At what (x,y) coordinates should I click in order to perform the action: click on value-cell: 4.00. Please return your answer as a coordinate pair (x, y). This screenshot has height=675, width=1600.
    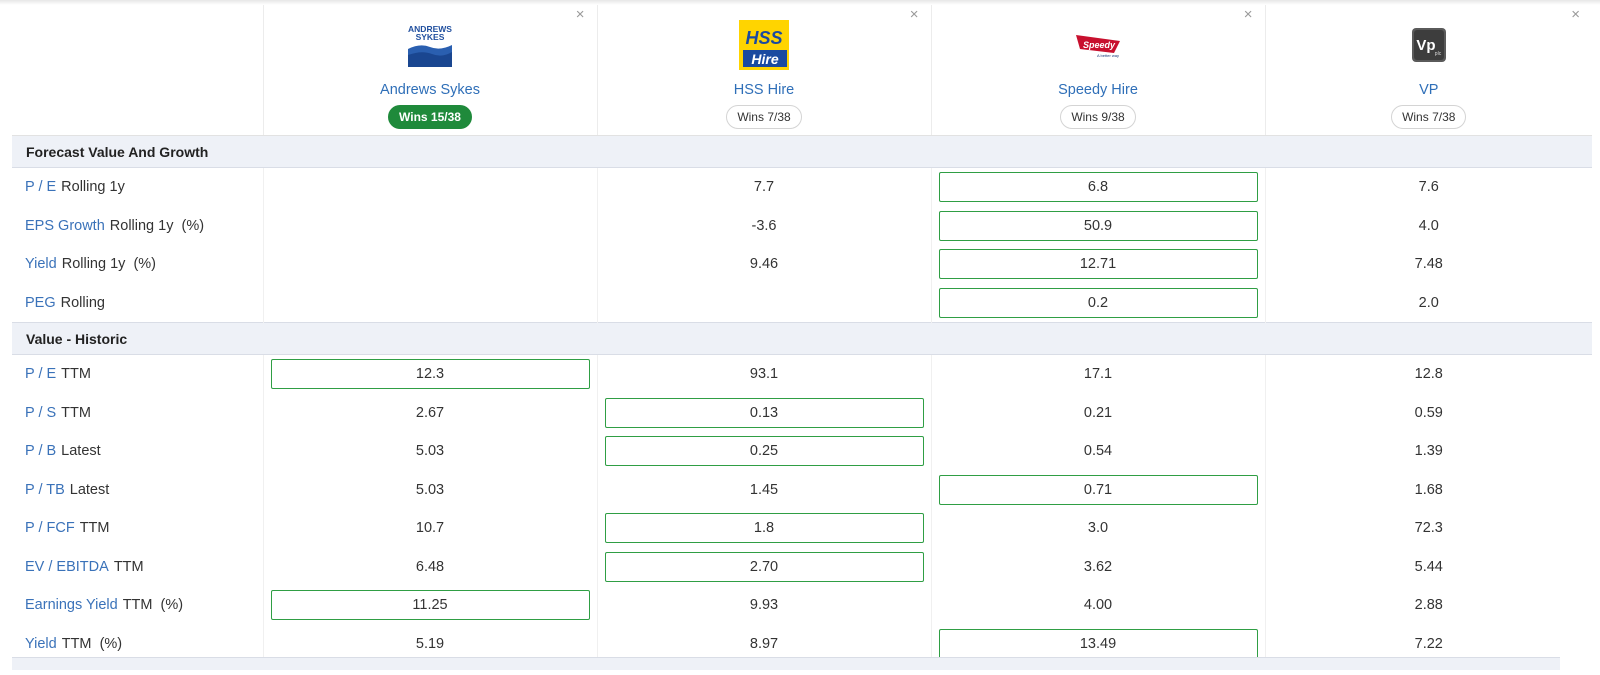
    Looking at the image, I should click on (1097, 605).